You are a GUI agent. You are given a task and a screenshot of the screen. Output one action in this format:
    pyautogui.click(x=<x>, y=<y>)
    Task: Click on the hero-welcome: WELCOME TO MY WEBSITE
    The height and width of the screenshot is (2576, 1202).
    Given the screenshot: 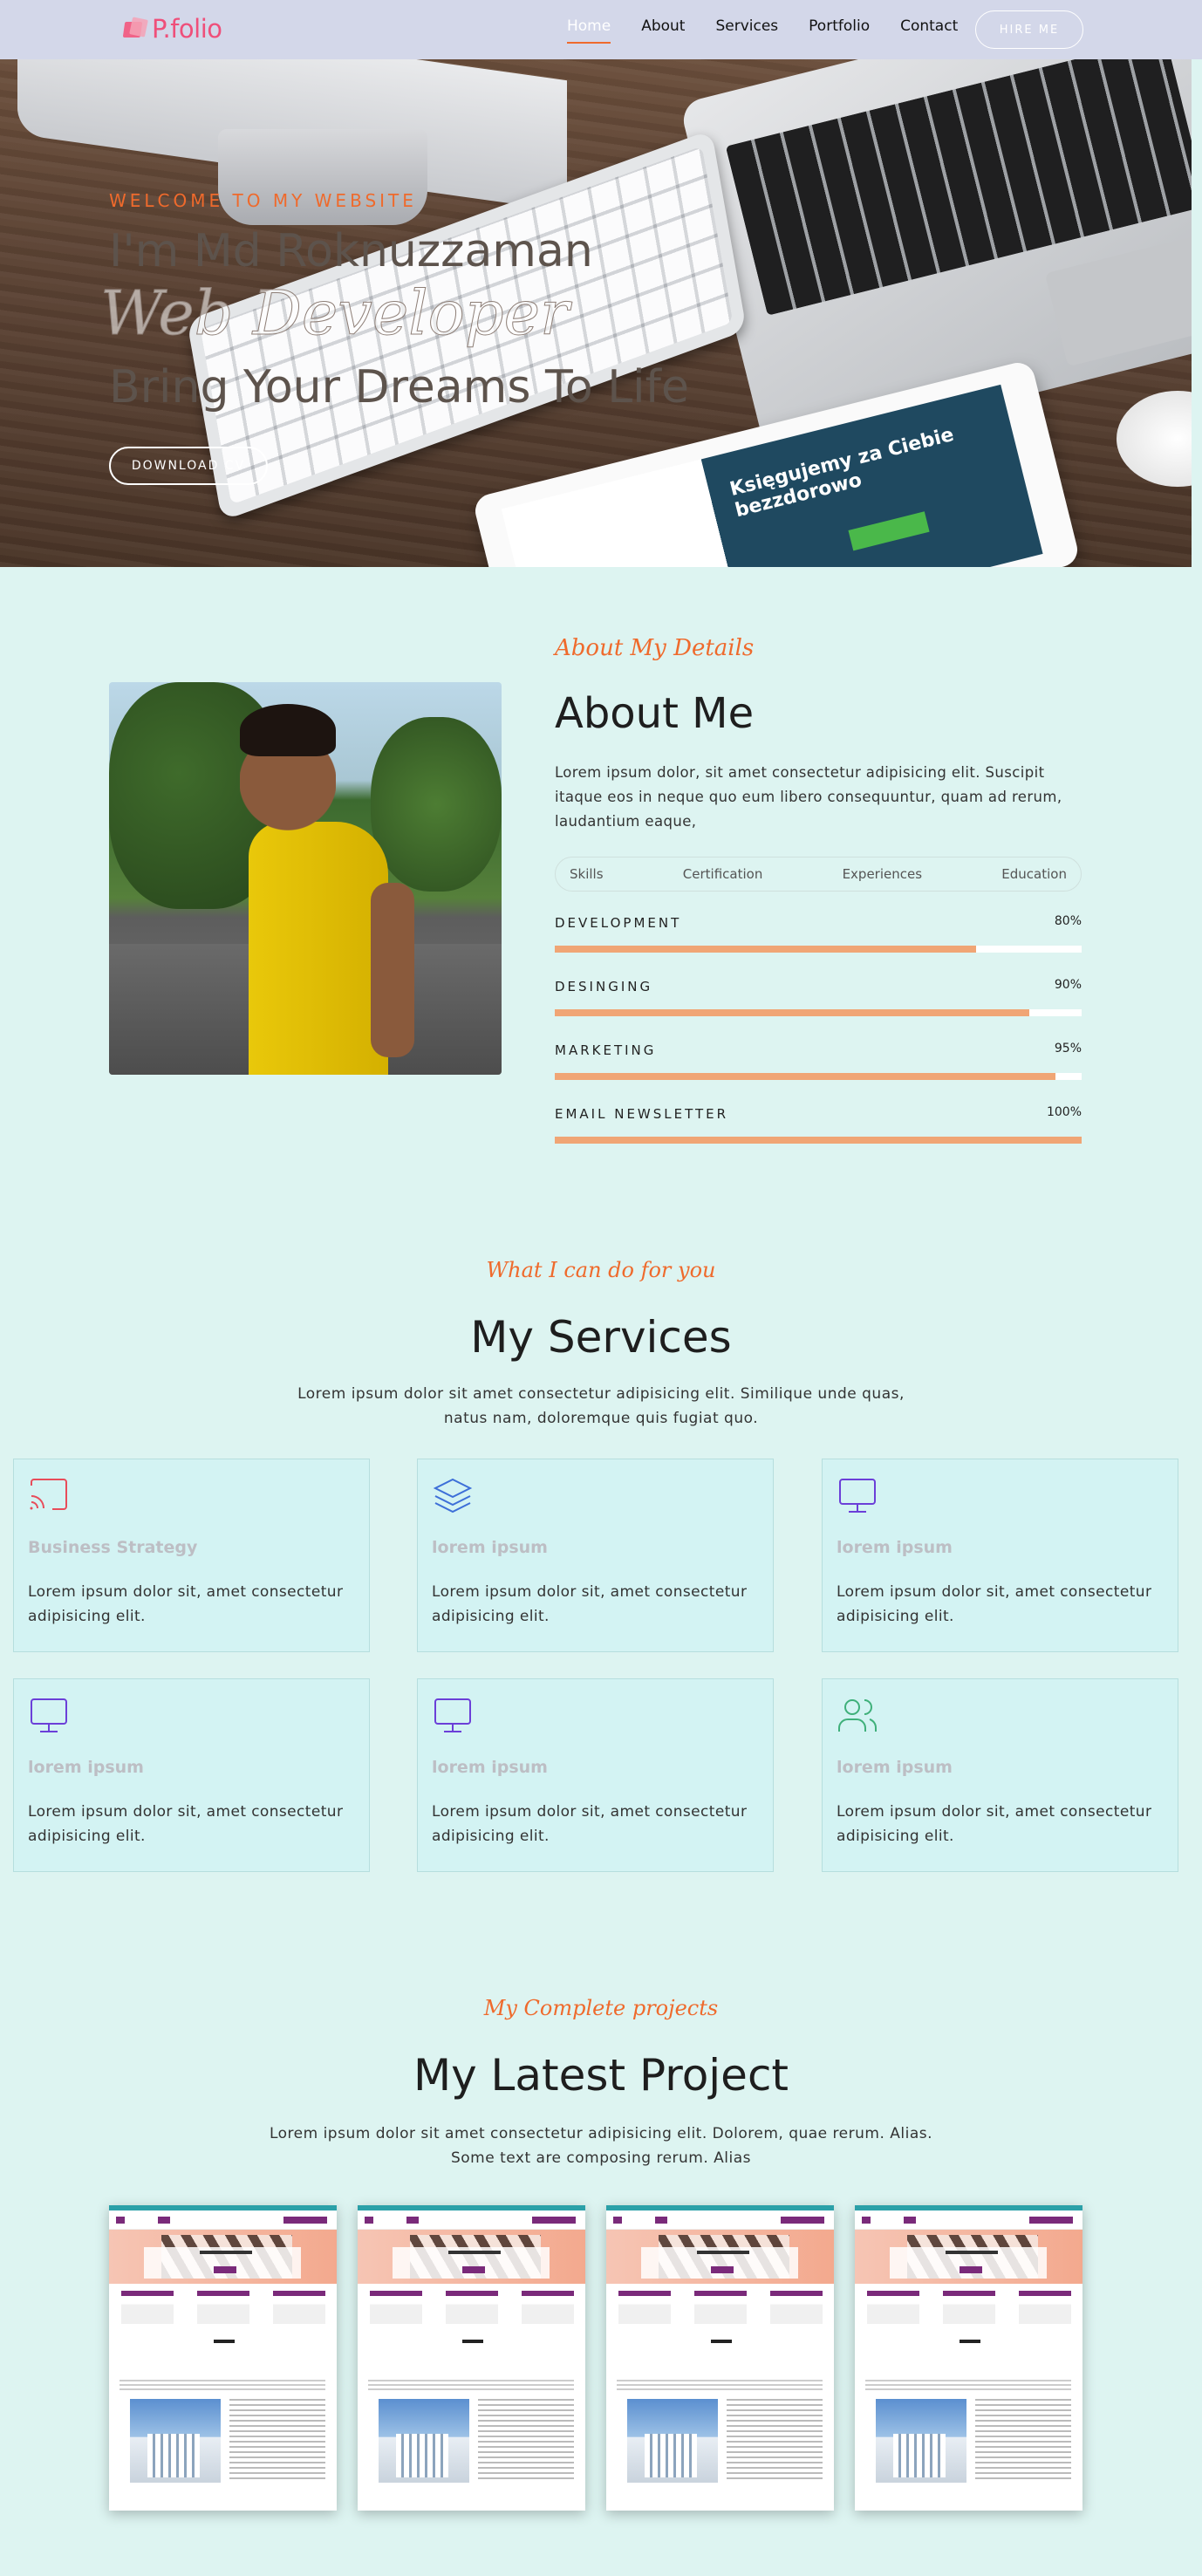 What is the action you would take?
    pyautogui.click(x=263, y=200)
    